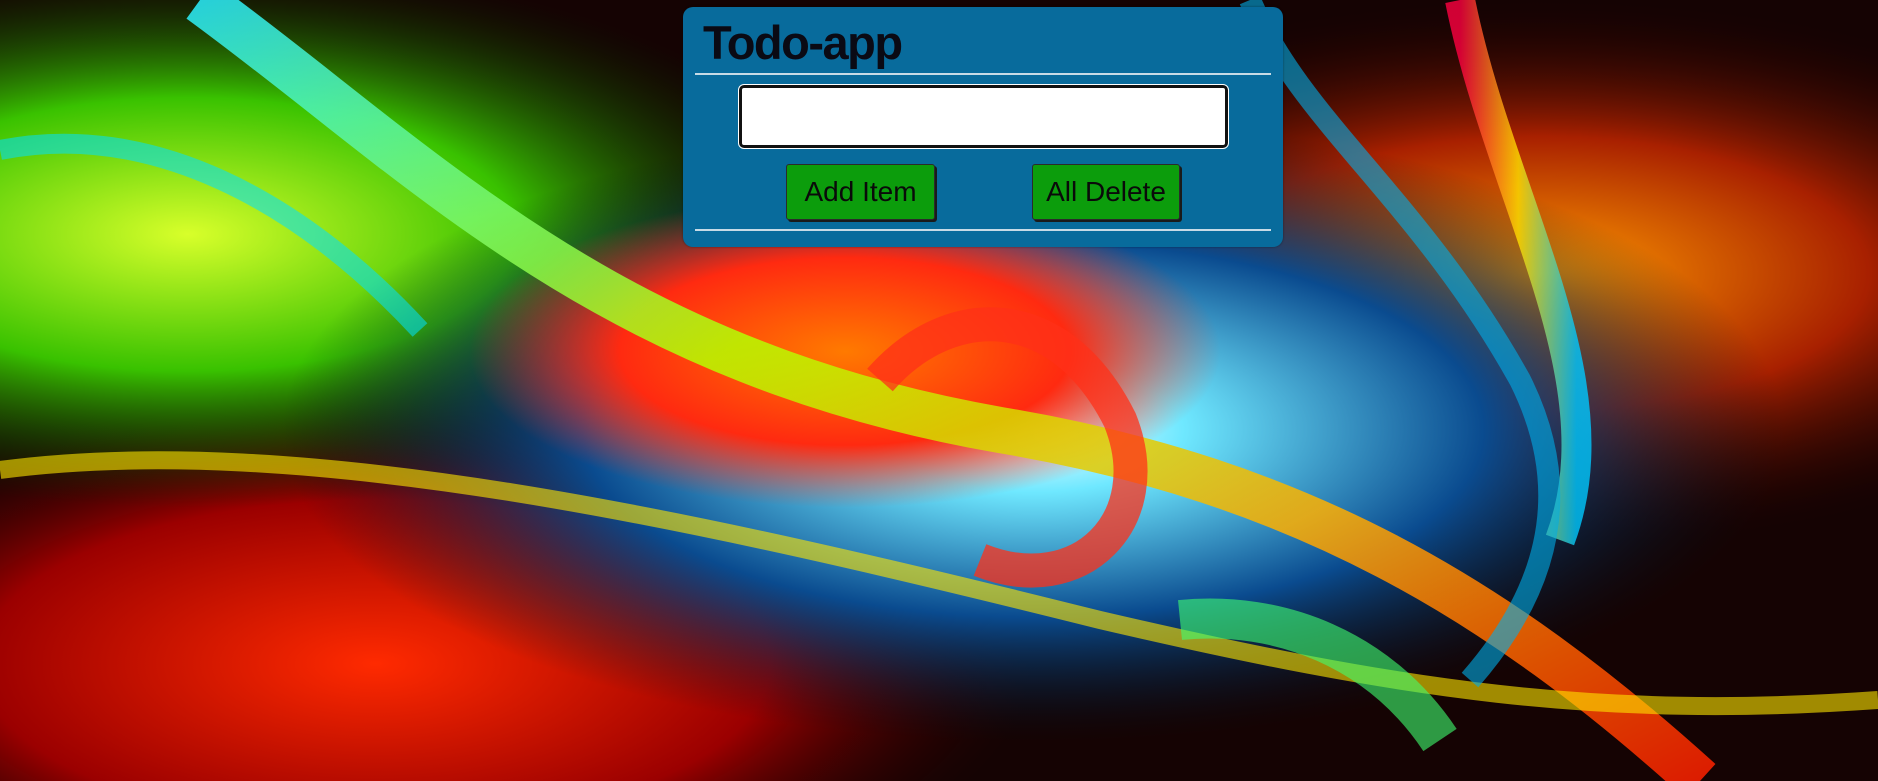  What do you see at coordinates (803, 42) in the screenshot?
I see `app-title: Todo-app` at bounding box center [803, 42].